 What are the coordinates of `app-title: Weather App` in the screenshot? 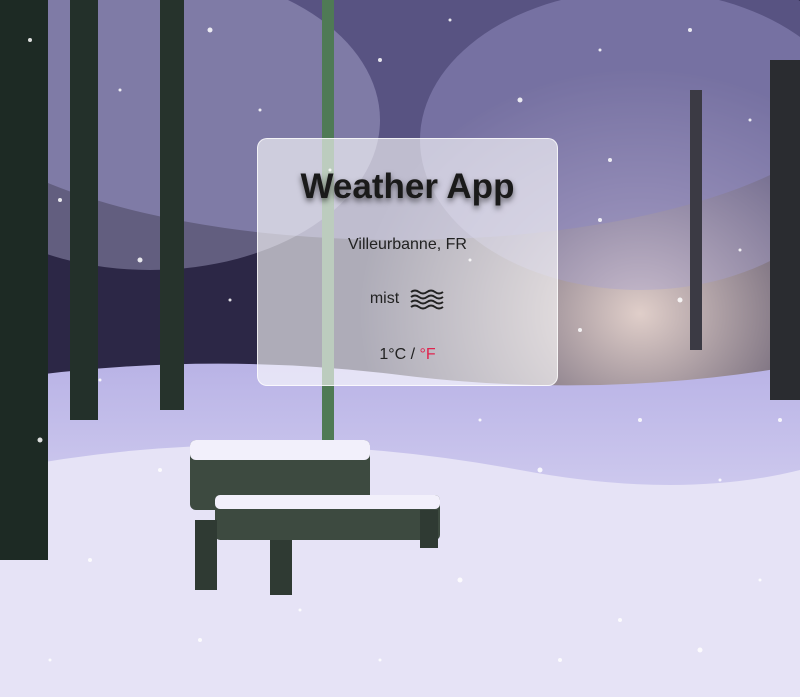 It's located at (407, 186).